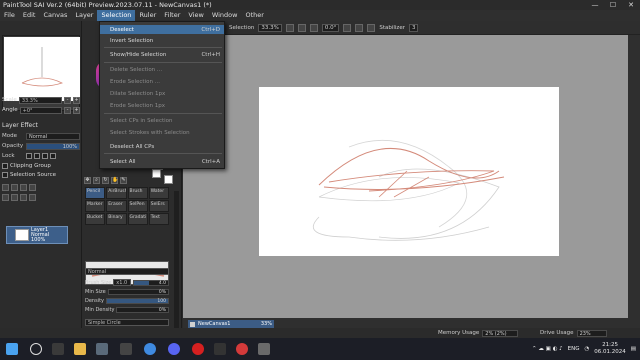 This screenshot has height=360, width=640. Describe the element at coordinates (162, 161) in the screenshot. I see `menu-item-select-all: Select All Ctrl+A` at that location.